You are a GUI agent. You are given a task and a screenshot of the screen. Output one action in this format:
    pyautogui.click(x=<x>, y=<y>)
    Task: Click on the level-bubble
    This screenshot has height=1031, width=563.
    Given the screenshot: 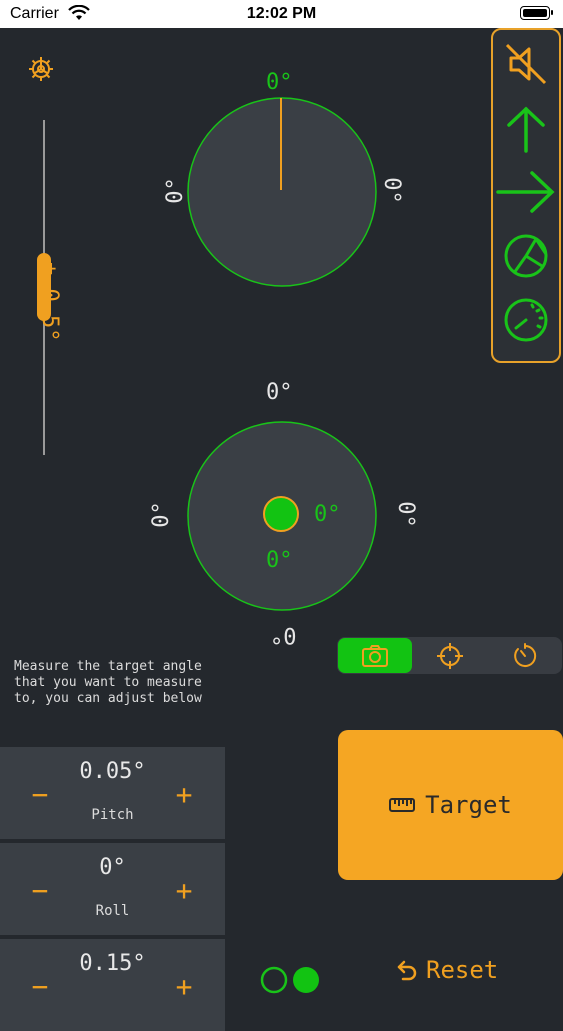 What is the action you would take?
    pyautogui.click(x=281, y=514)
    